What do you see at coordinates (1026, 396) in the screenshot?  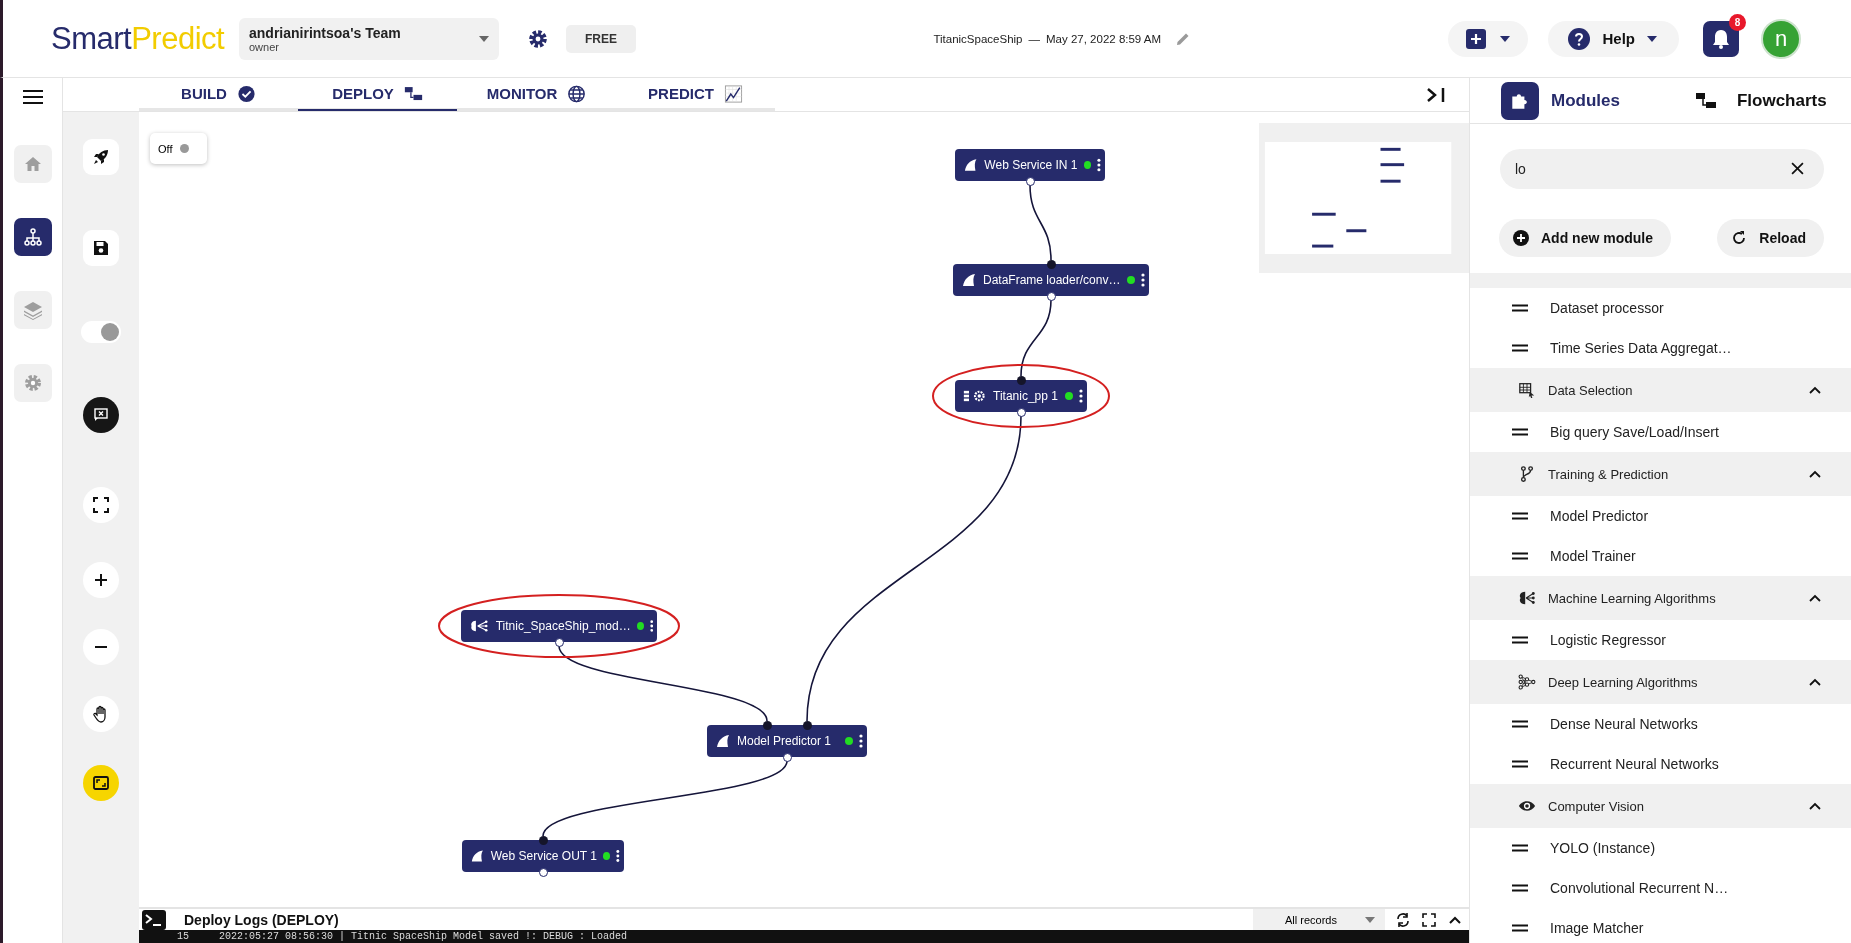 I see `node-label: Titanic_pp 1` at bounding box center [1026, 396].